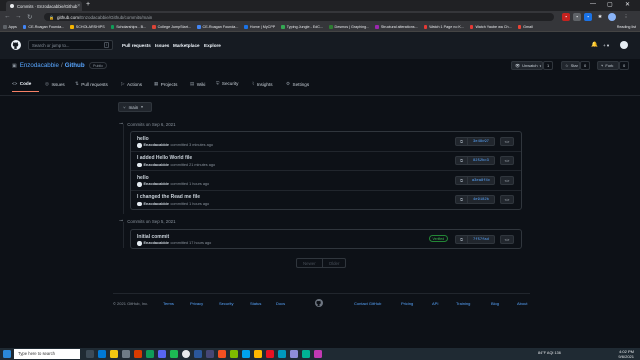  What do you see at coordinates (168, 197) in the screenshot?
I see `commit-message-link: I changed the Read me file` at bounding box center [168, 197].